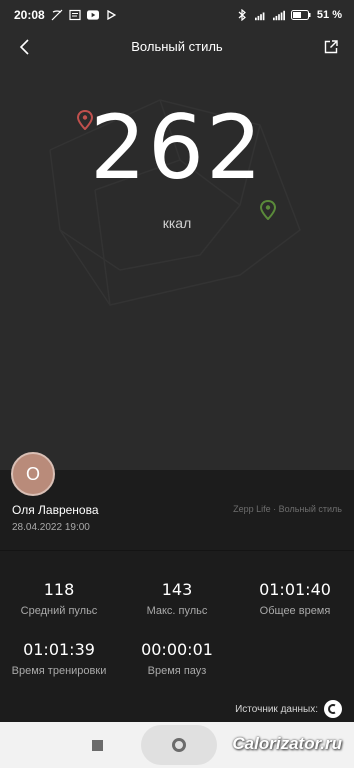 This screenshot has width=354, height=768. Describe the element at coordinates (55, 510) in the screenshot. I see `user-name: Оля Лавренова` at that location.